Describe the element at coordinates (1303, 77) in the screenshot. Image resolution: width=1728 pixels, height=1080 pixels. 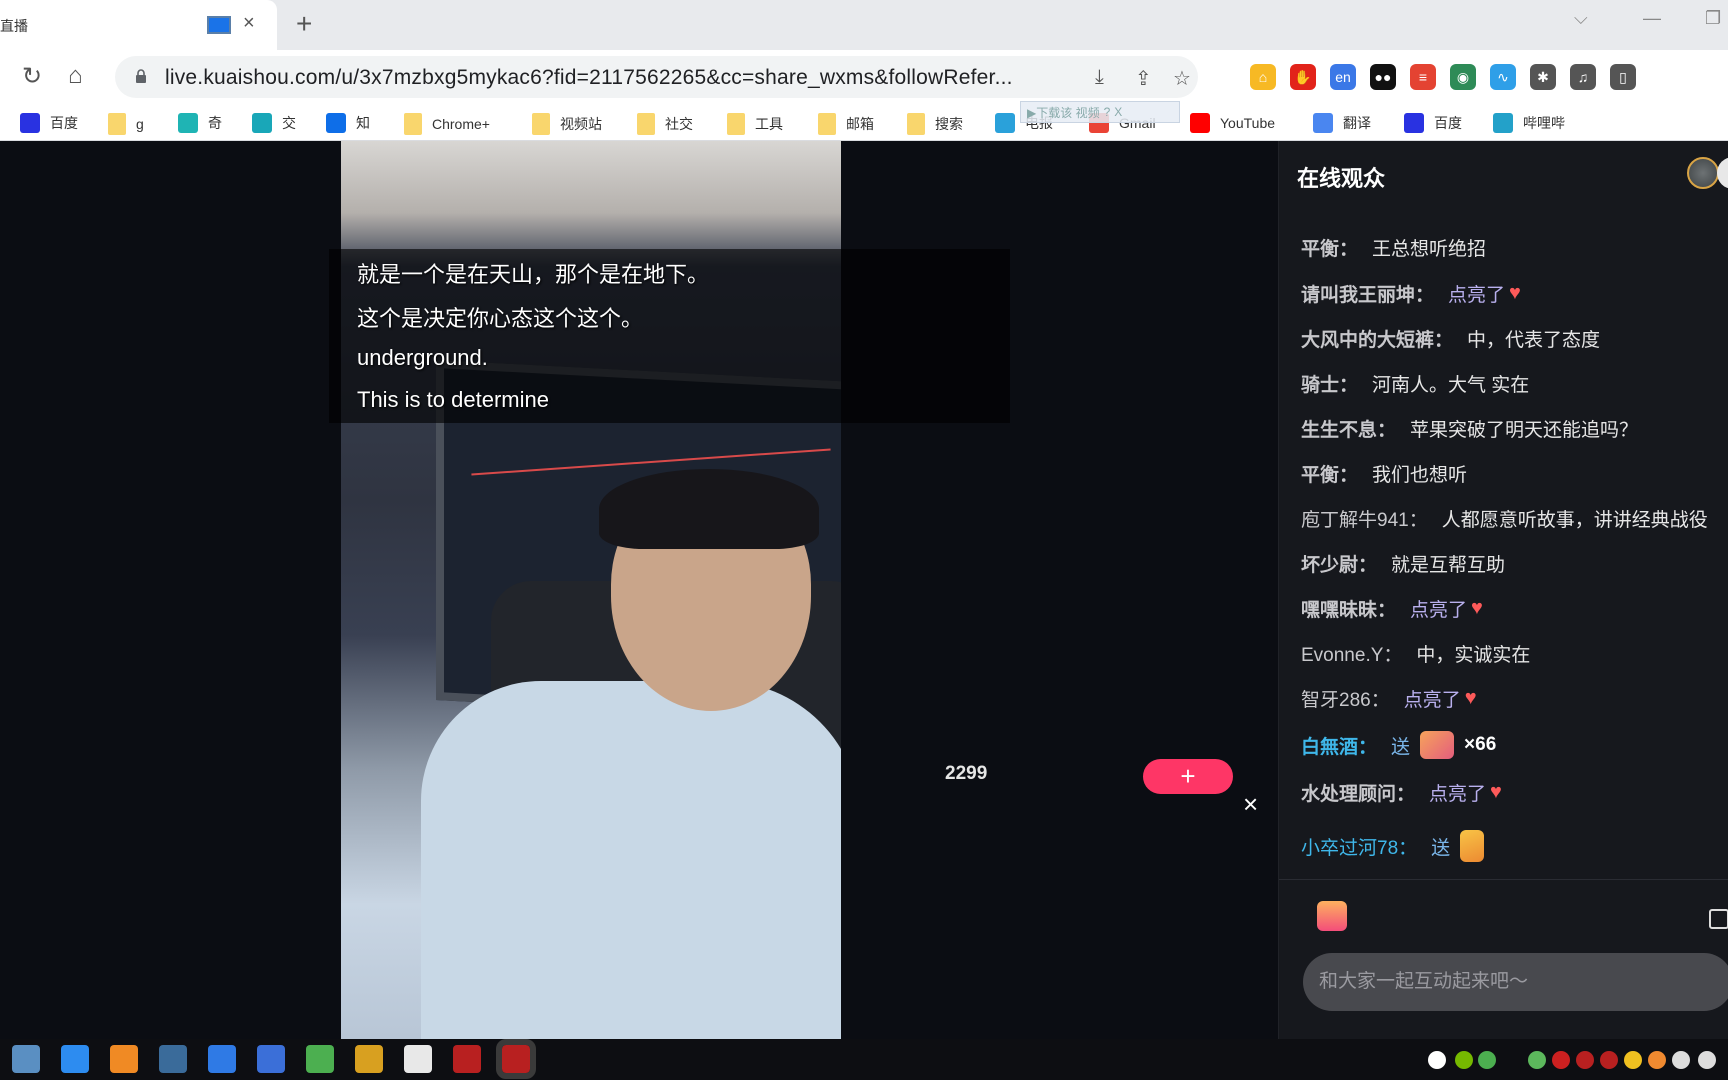
I see `adblock-ext-icon: ✋` at that location.